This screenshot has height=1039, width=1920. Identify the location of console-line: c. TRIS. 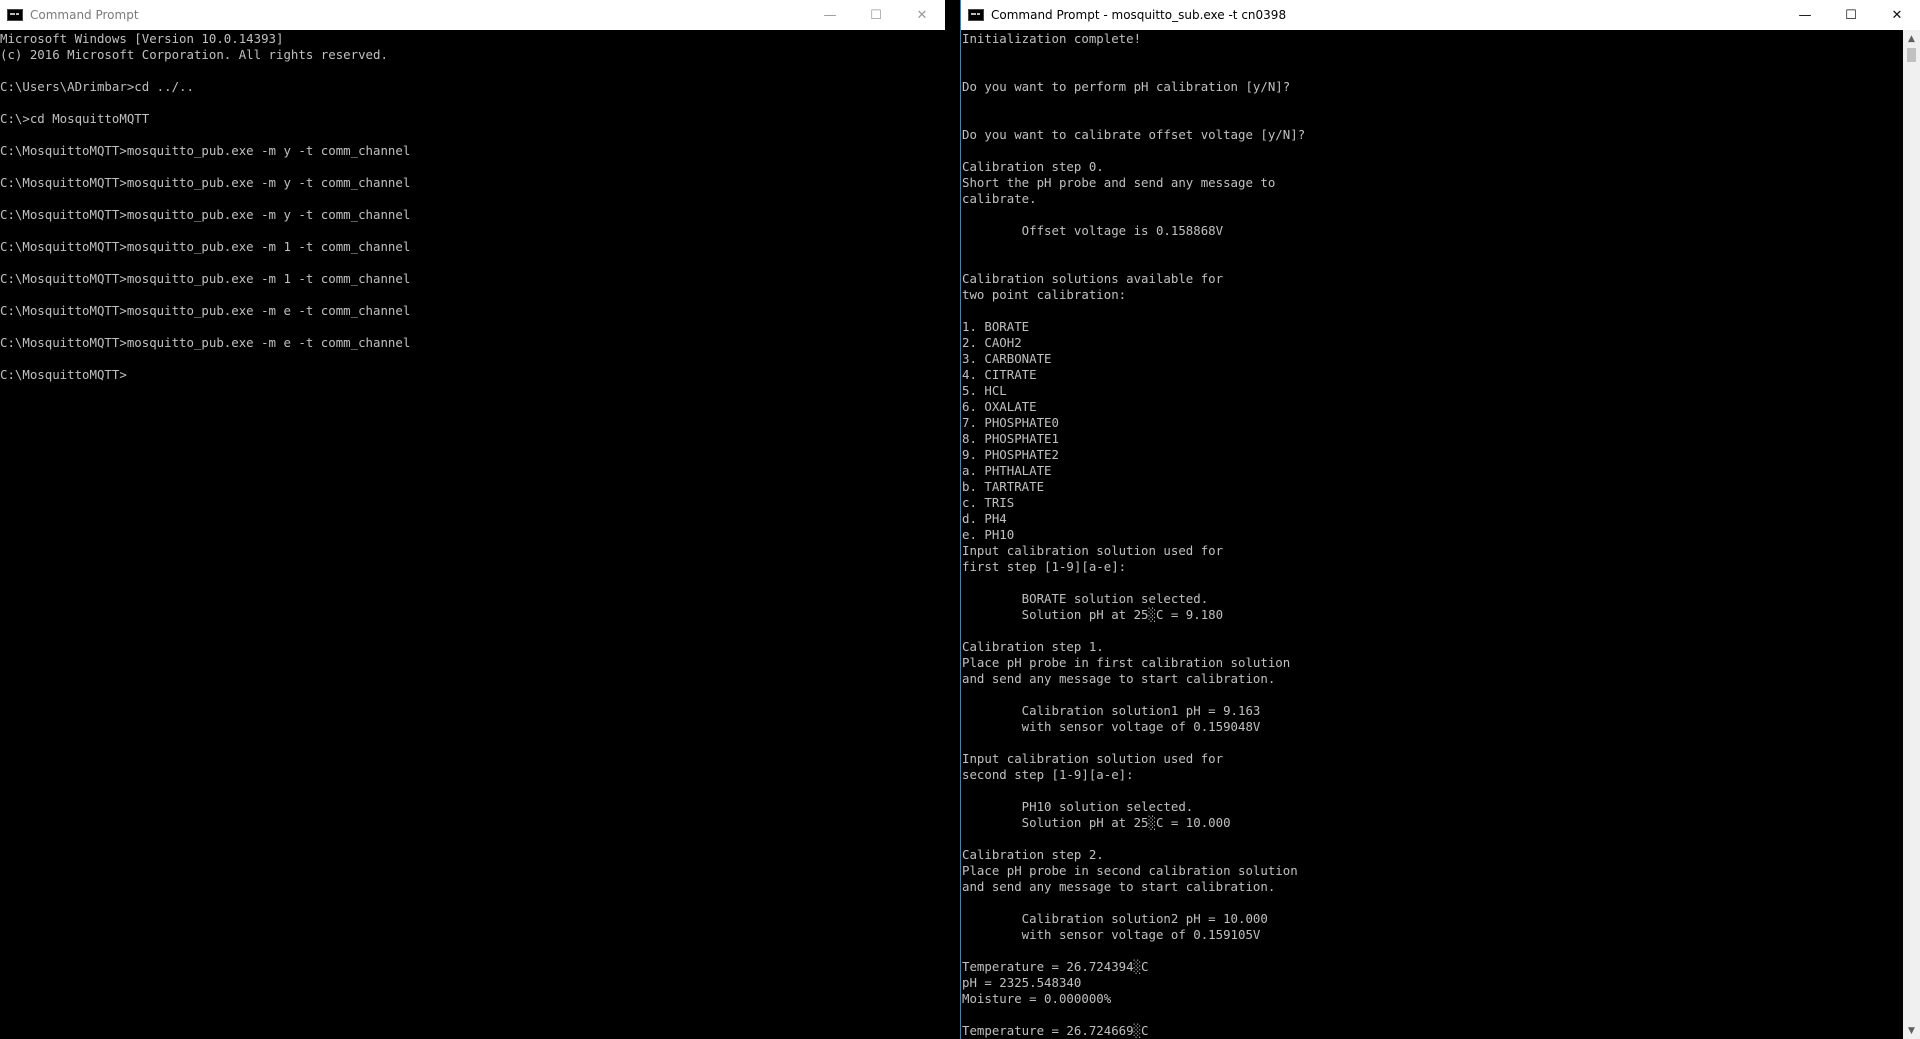
(988, 502).